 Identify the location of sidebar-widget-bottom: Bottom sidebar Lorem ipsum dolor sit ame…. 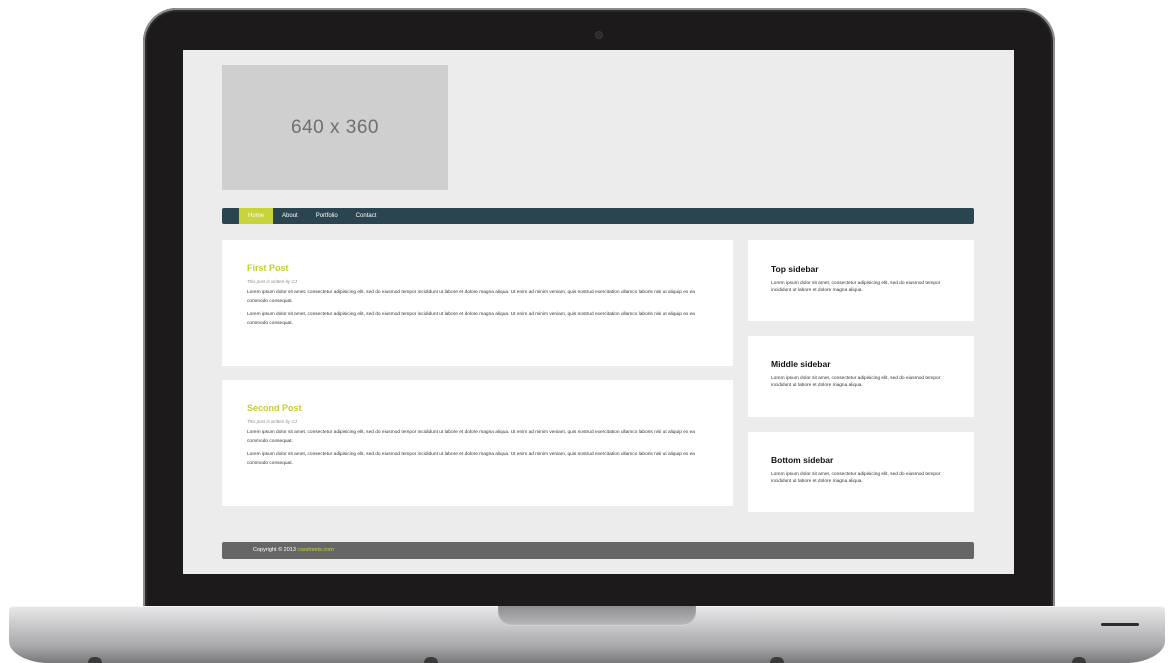
(861, 472).